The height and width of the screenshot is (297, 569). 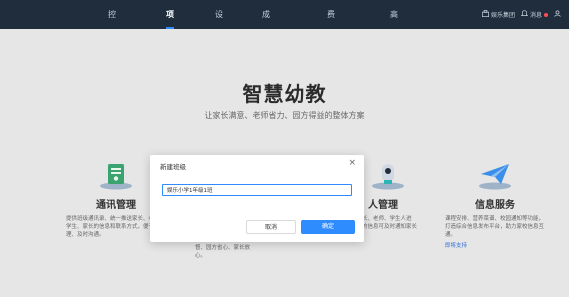 I want to click on feature-desc: 督、园方省心、家长放心。, so click(x=223, y=252).